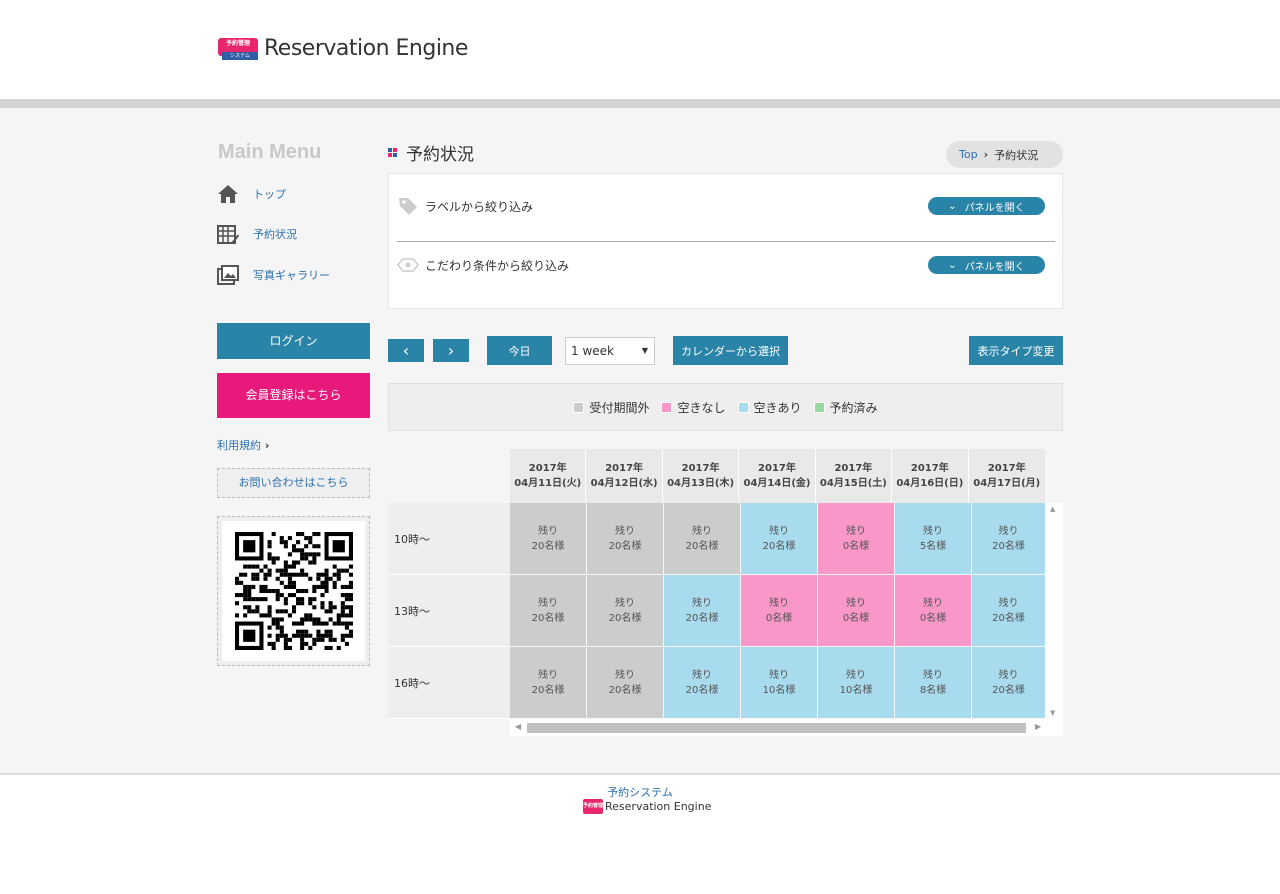 This screenshot has width=1280, height=894. I want to click on day-date: 04月11日(火), so click(548, 483).